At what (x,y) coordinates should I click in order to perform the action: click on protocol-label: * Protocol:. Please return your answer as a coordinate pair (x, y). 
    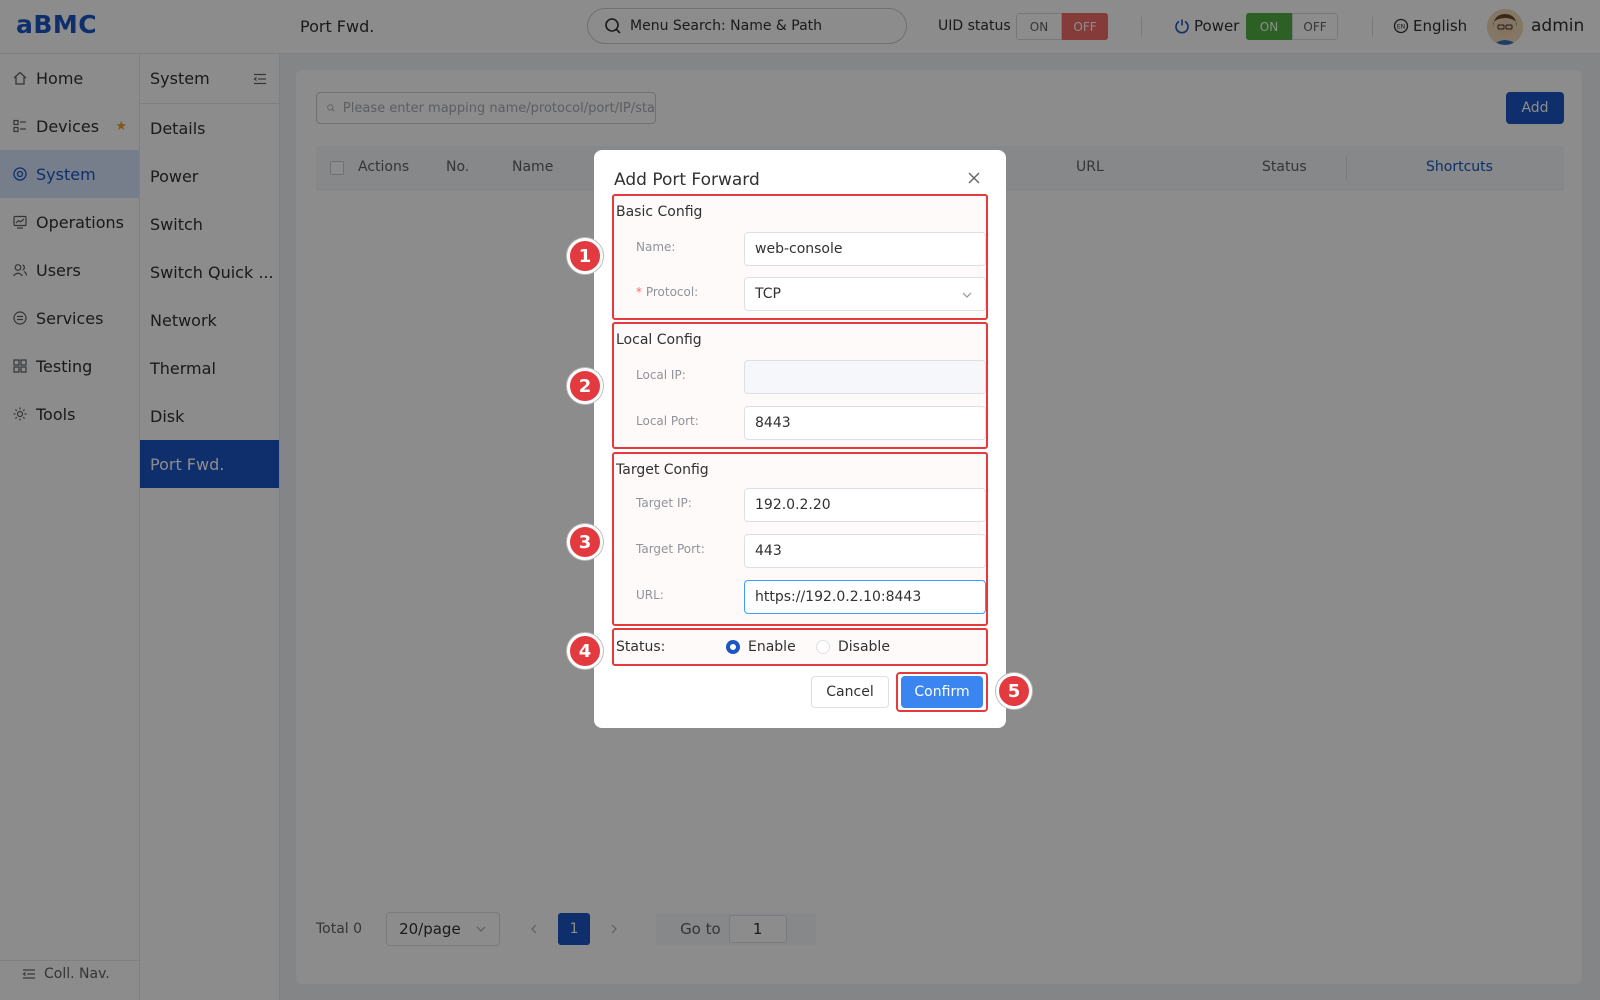
    Looking at the image, I should click on (667, 292).